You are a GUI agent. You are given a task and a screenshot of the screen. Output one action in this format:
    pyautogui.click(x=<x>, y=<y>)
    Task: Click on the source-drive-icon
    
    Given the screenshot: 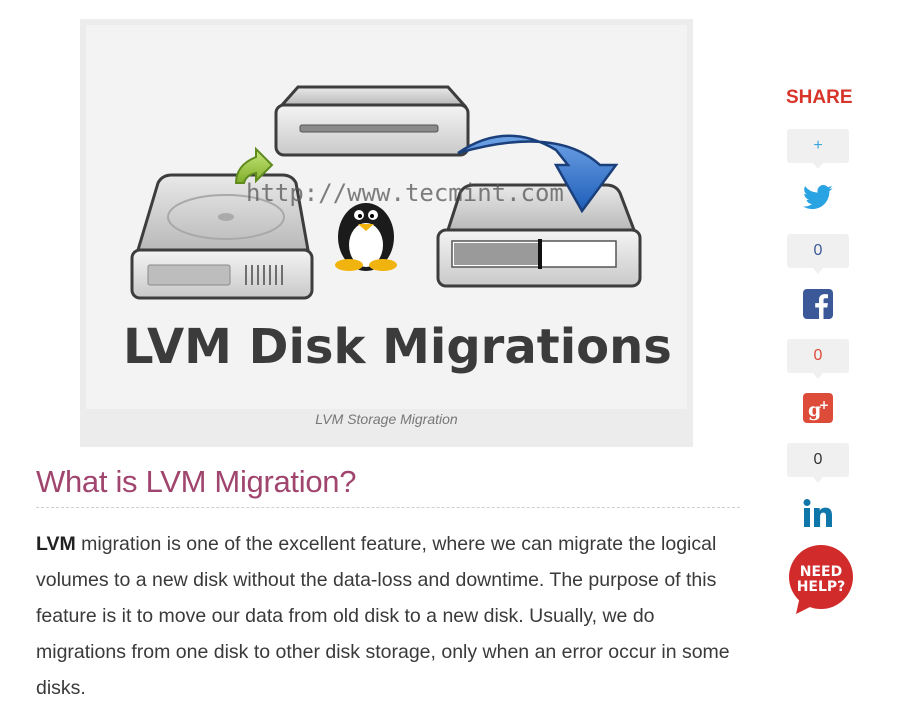 What is the action you would take?
    pyautogui.click(x=372, y=121)
    